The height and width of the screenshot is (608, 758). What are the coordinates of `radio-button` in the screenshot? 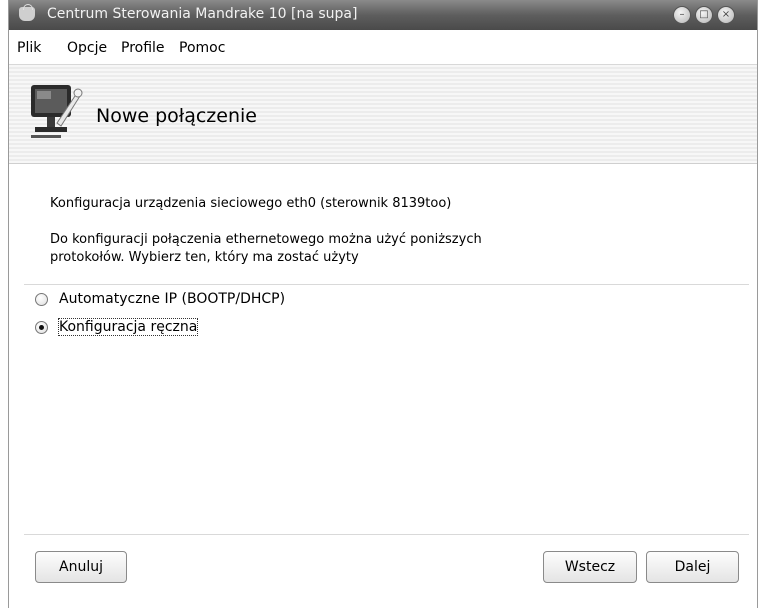 It's located at (41, 299).